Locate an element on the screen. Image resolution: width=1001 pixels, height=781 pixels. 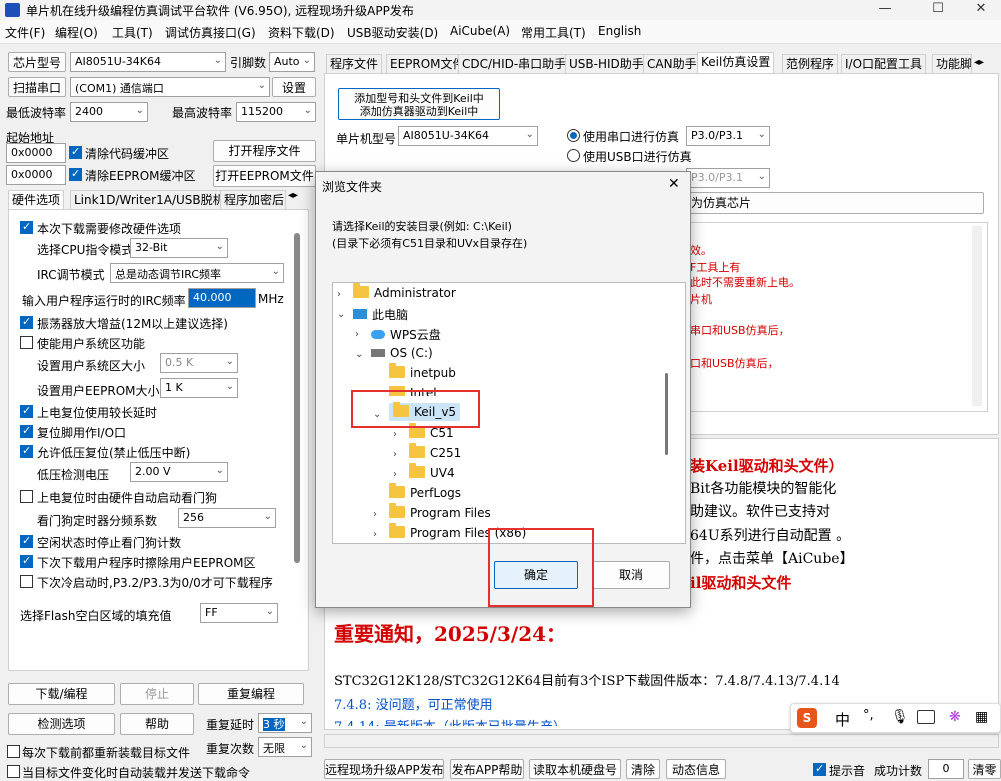
read-disk-button: 读取本机硬盘号 is located at coordinates (575, 769).